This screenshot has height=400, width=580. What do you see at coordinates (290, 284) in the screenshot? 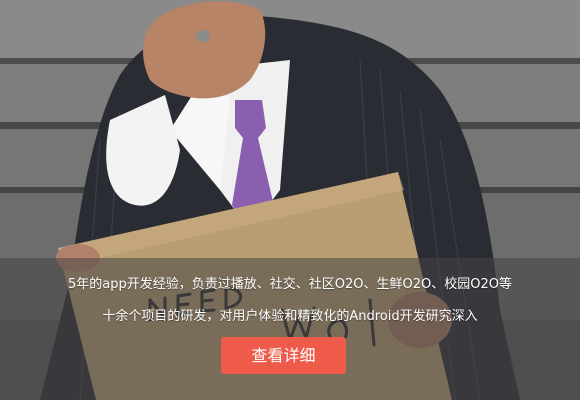
I see `caption-line-1: 5年的app开发经验，负责过播放、社交、社区O2O、生鲜O2O、校园O2O等` at bounding box center [290, 284].